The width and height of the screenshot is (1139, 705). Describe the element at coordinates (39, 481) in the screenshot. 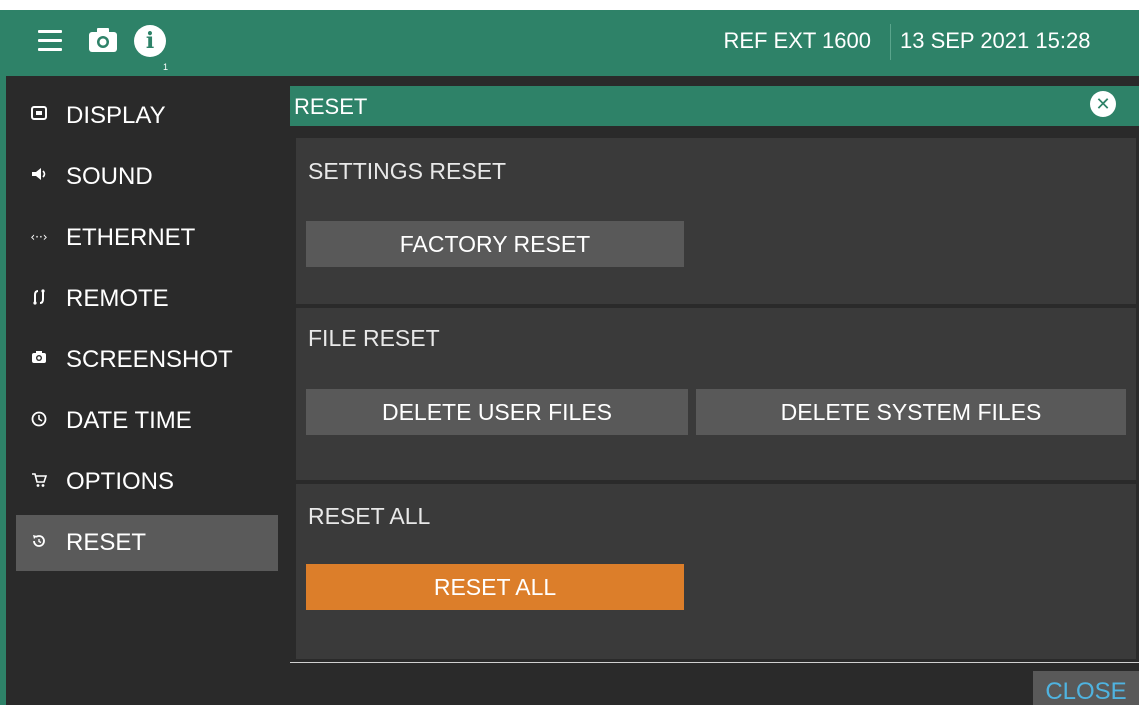

I see `cart-icon` at that location.